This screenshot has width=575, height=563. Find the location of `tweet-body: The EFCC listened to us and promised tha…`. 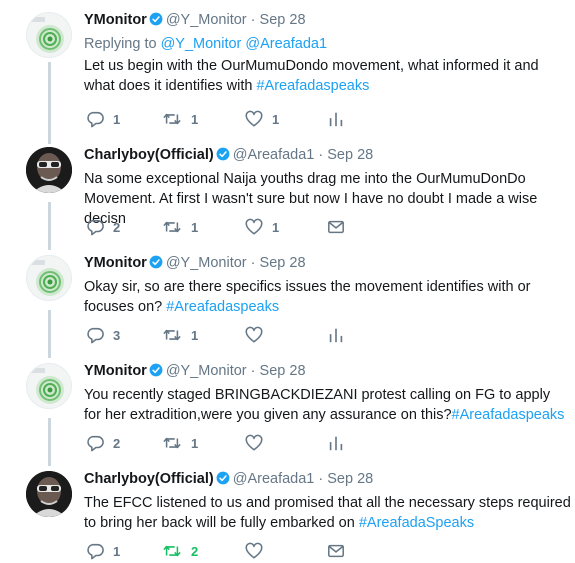

tweet-body: The EFCC listened to us and promised tha… is located at coordinates (327, 513).